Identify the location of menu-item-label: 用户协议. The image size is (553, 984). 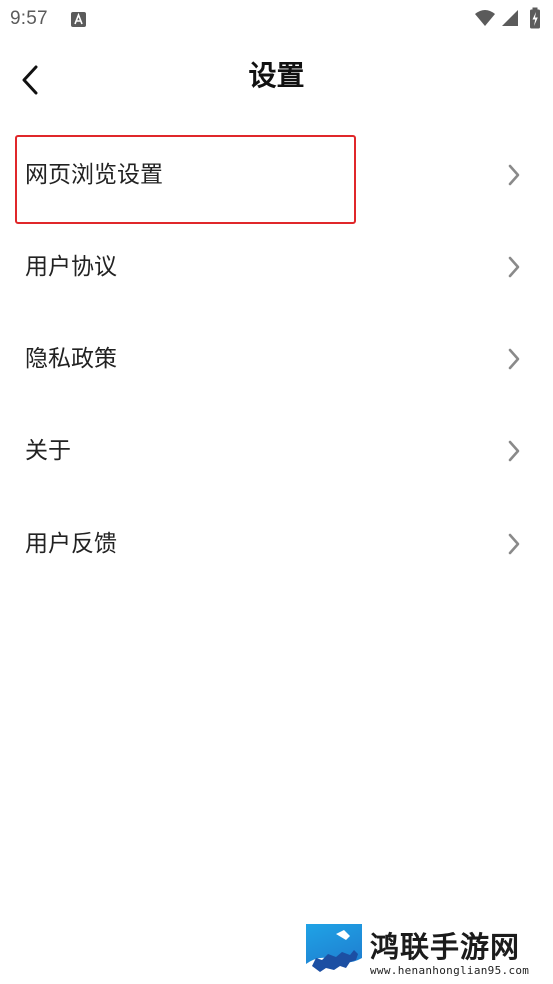
(71, 267).